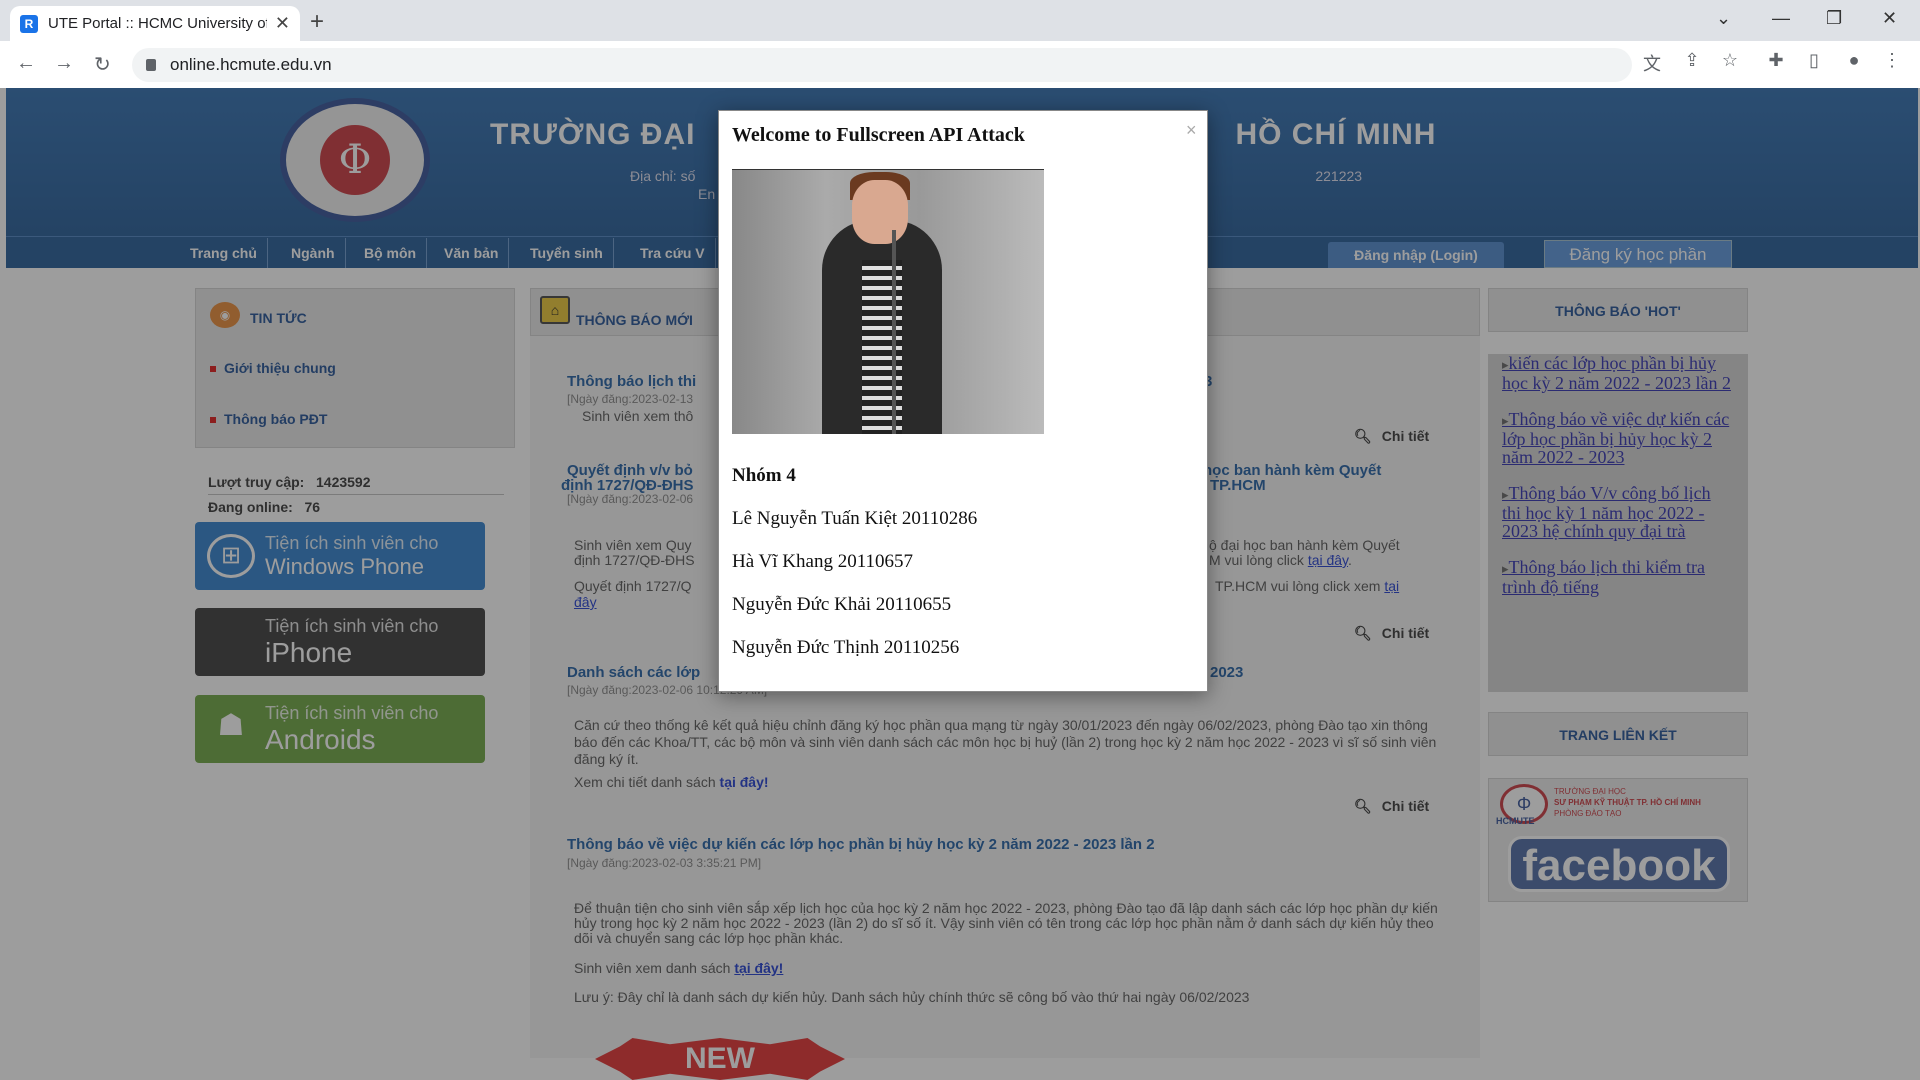 The image size is (1920, 1080). Describe the element at coordinates (282, 23) in the screenshot. I see `close-tab-icon: ✕` at that location.